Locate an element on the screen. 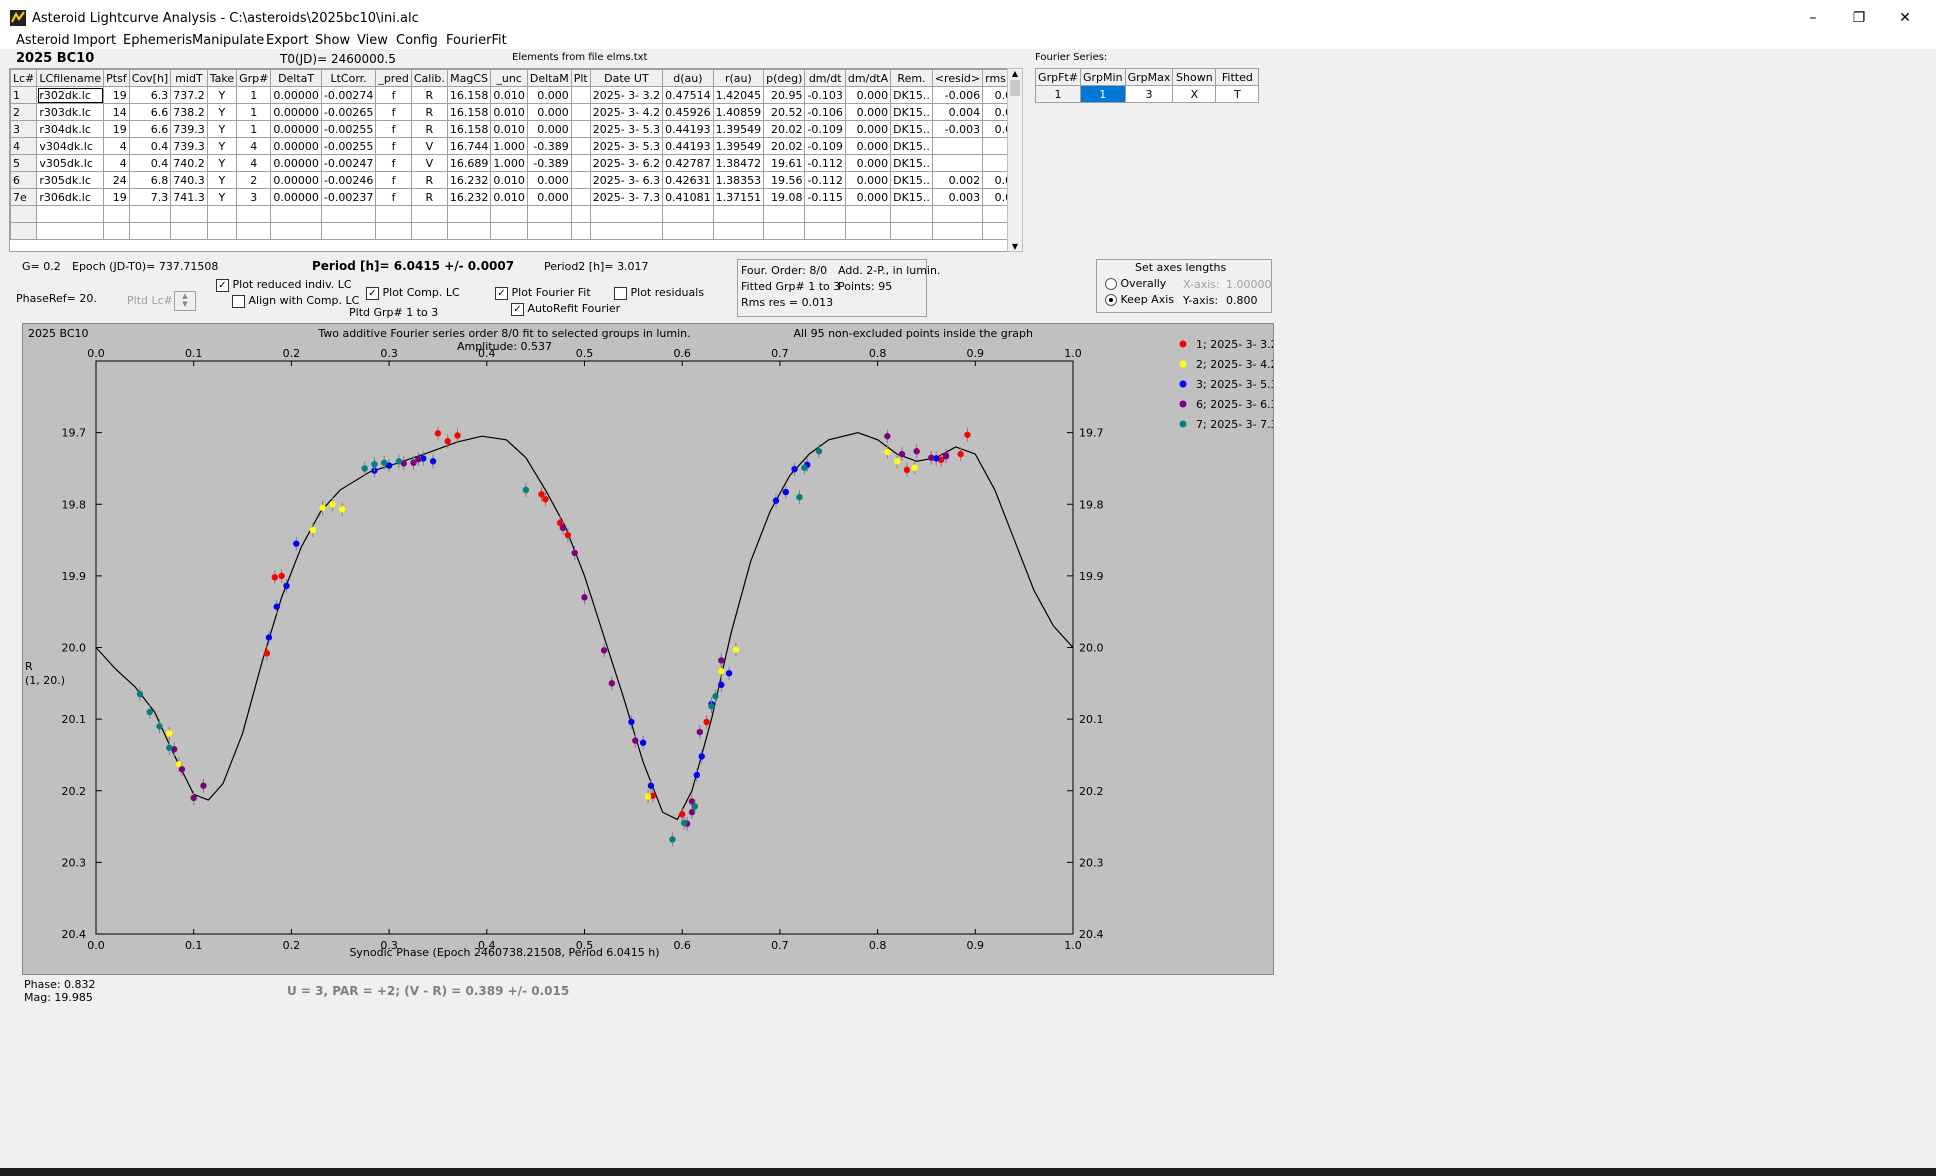 Image resolution: width=1936 pixels, height=1176 pixels. plot-fourier-checkbox: ✓ Plot Fourier Fit is located at coordinates (543, 293).